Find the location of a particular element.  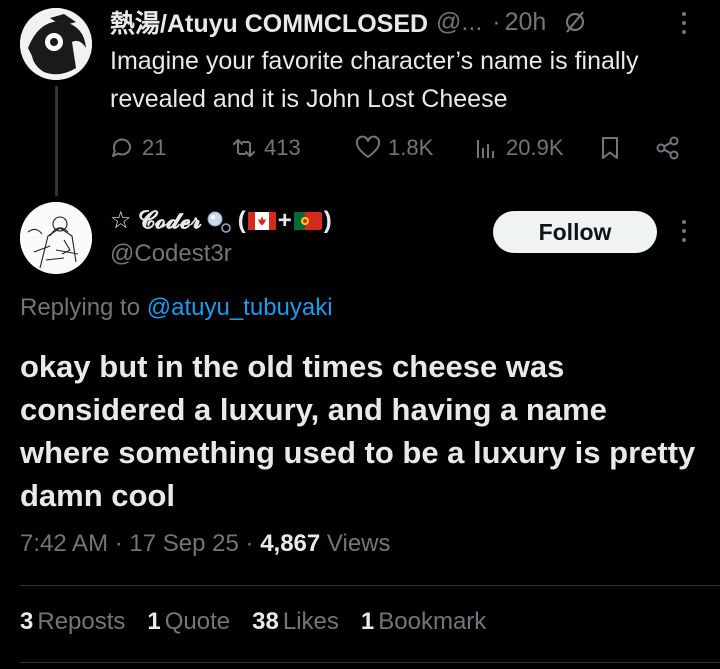

likes-stat: 38 Likes is located at coordinates (295, 622).